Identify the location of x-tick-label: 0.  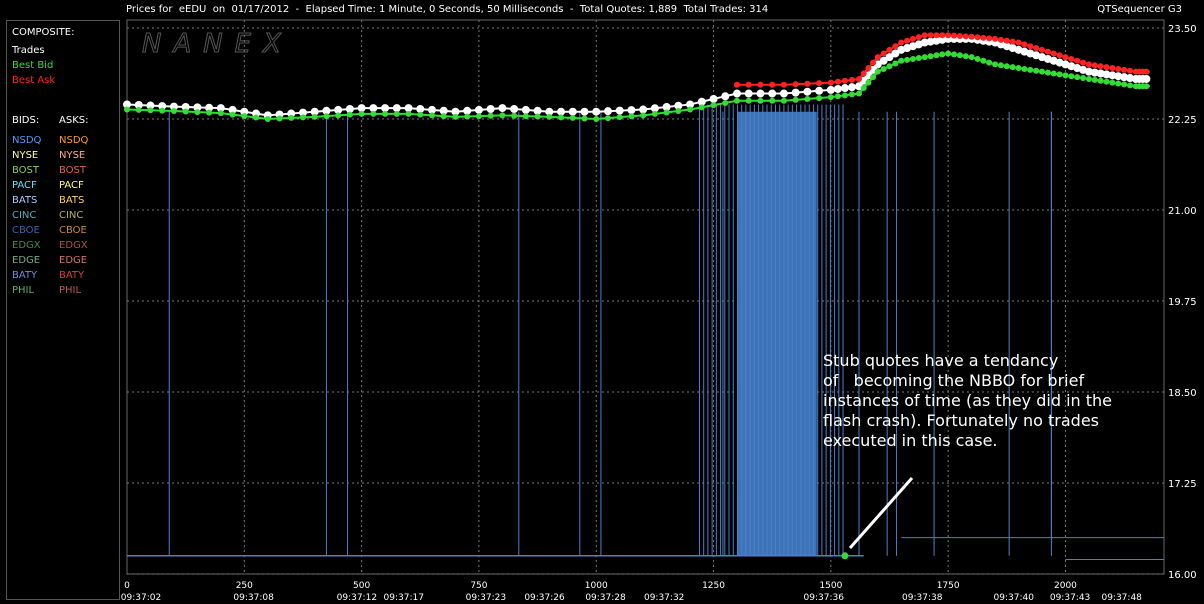
(127, 586).